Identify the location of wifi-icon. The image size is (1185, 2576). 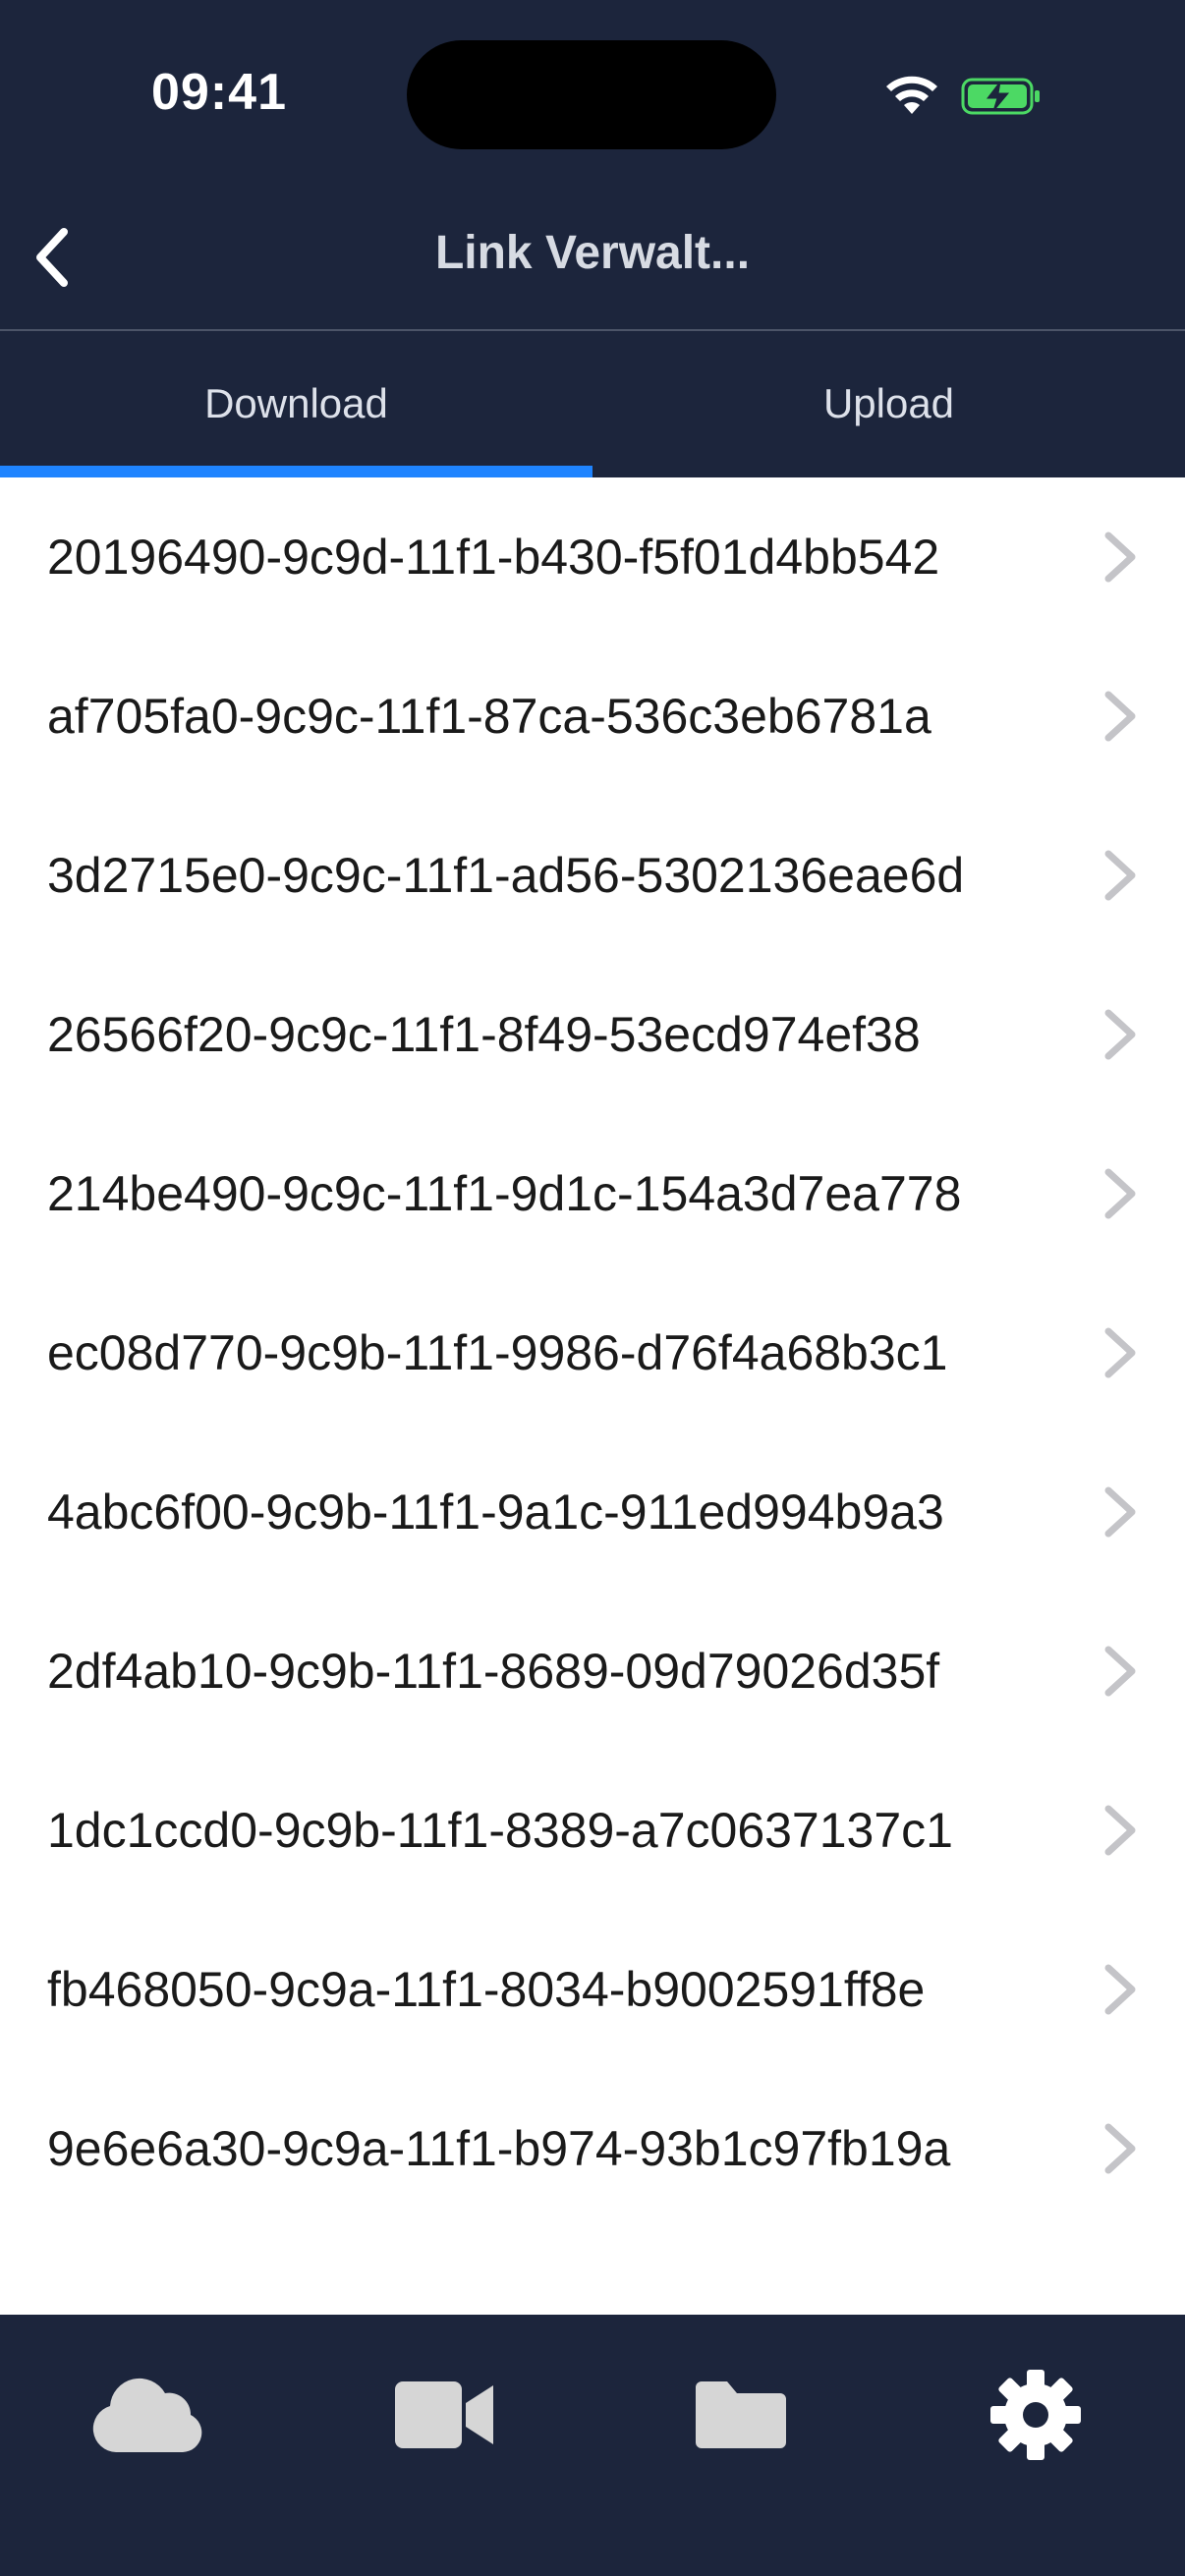
(912, 95).